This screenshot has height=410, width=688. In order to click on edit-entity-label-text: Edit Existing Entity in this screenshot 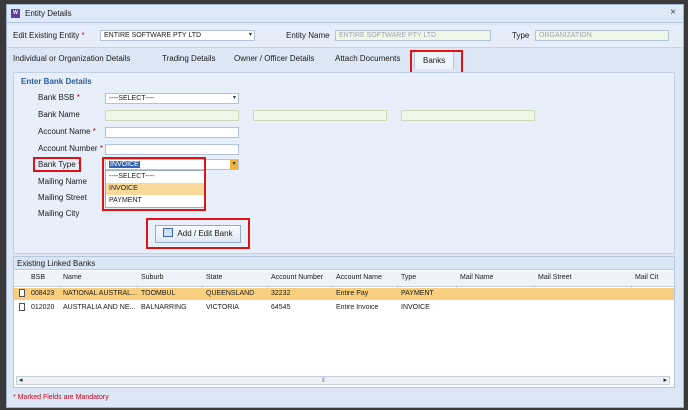, I will do `click(46, 35)`.